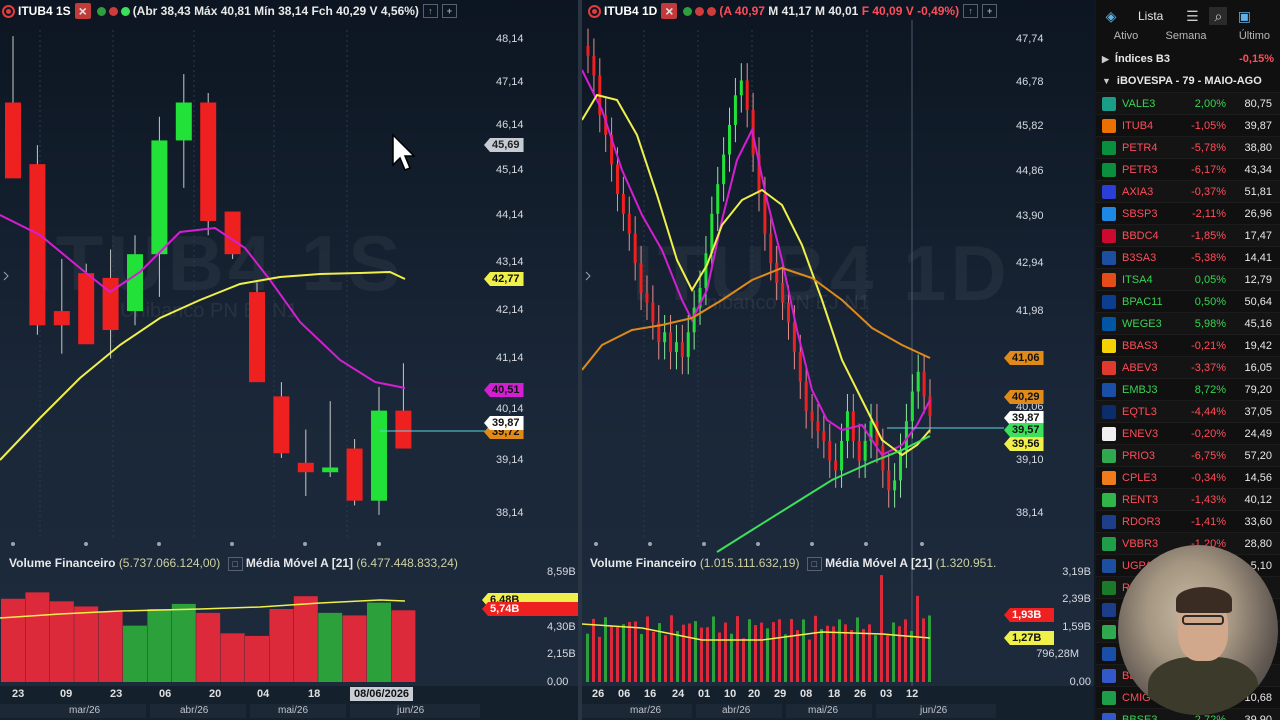 Image resolution: width=1280 pixels, height=720 pixels. I want to click on watchlist-row: ABEV3 -3,37% 16,05, so click(1188, 367).